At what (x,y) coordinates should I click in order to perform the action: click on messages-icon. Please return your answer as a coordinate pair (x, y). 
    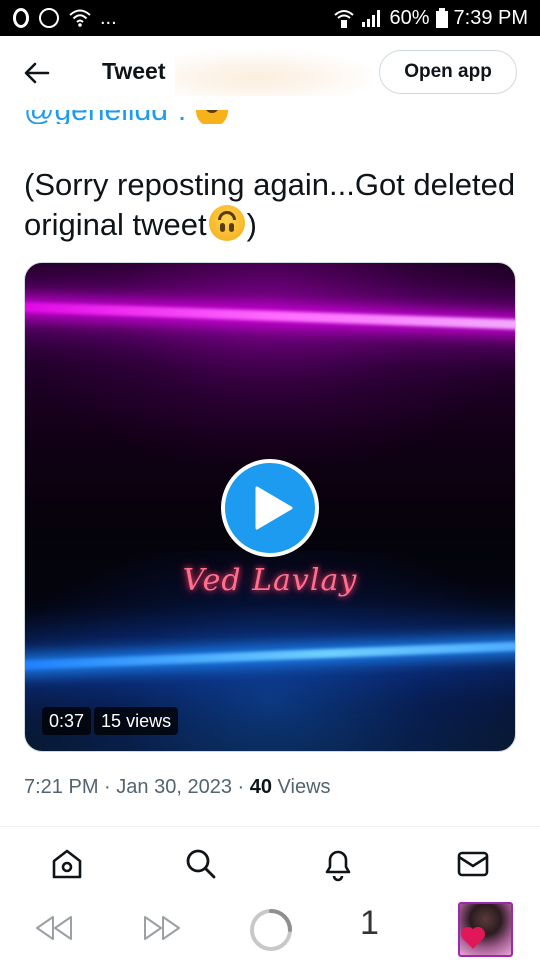
    Looking at the image, I should click on (473, 864).